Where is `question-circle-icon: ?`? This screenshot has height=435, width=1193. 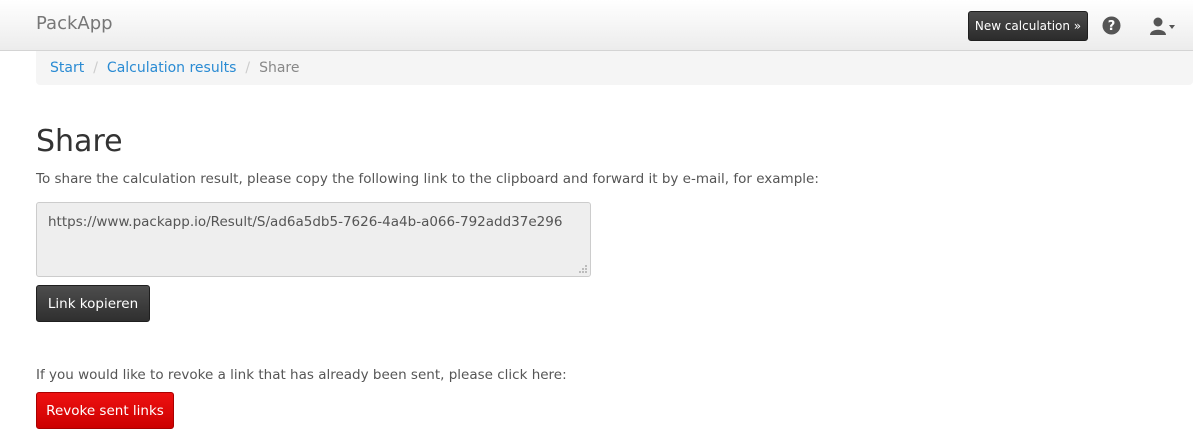 question-circle-icon: ? is located at coordinates (1111, 25).